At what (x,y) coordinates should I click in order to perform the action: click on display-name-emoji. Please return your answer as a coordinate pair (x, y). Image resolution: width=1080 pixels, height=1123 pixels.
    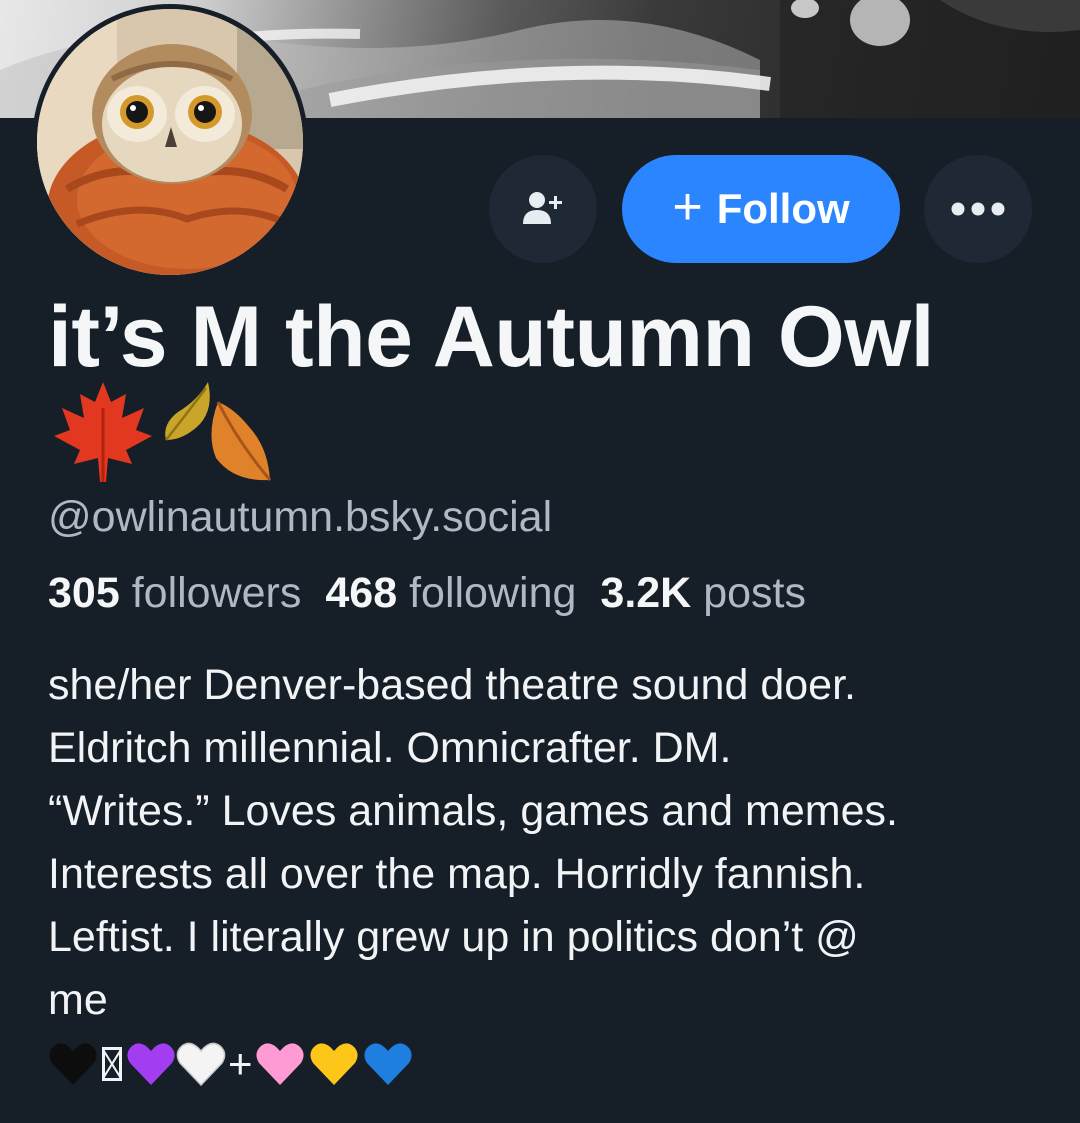
    Looking at the image, I should click on (163, 433).